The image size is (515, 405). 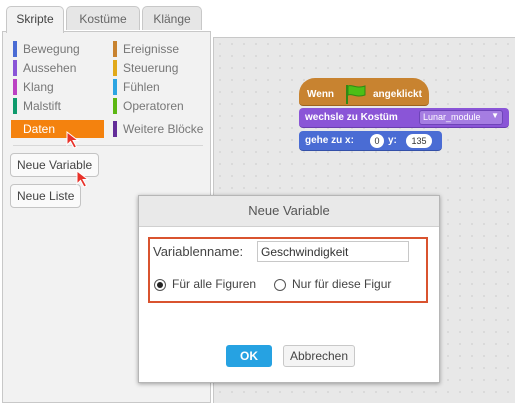 I want to click on category-klang: Klang, so click(x=58, y=87).